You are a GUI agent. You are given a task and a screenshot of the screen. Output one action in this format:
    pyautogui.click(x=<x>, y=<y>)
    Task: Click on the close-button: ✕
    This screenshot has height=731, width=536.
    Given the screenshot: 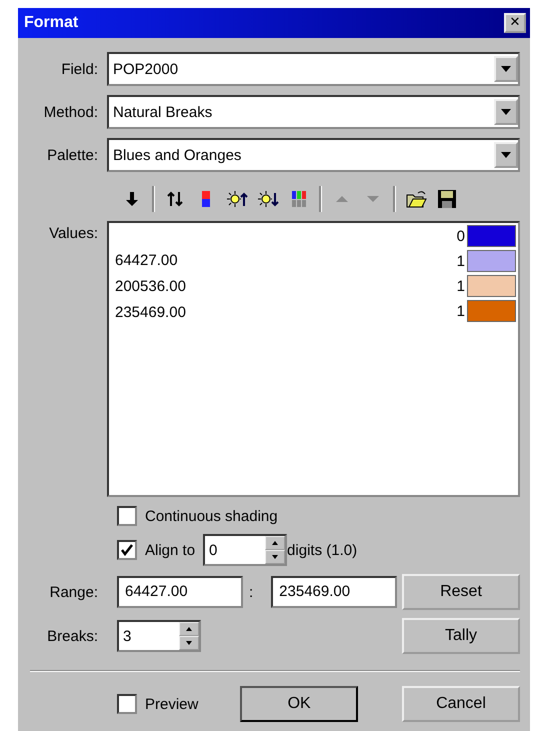 What is the action you would take?
    pyautogui.click(x=515, y=23)
    